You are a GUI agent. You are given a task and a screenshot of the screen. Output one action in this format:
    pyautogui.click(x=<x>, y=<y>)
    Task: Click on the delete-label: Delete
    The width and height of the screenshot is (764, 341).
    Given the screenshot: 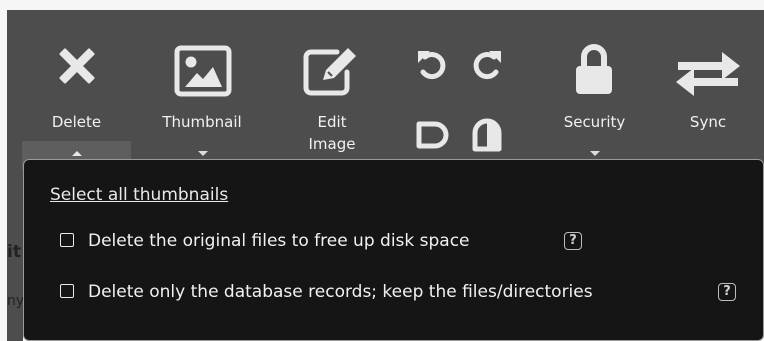 What is the action you would take?
    pyautogui.click(x=76, y=122)
    